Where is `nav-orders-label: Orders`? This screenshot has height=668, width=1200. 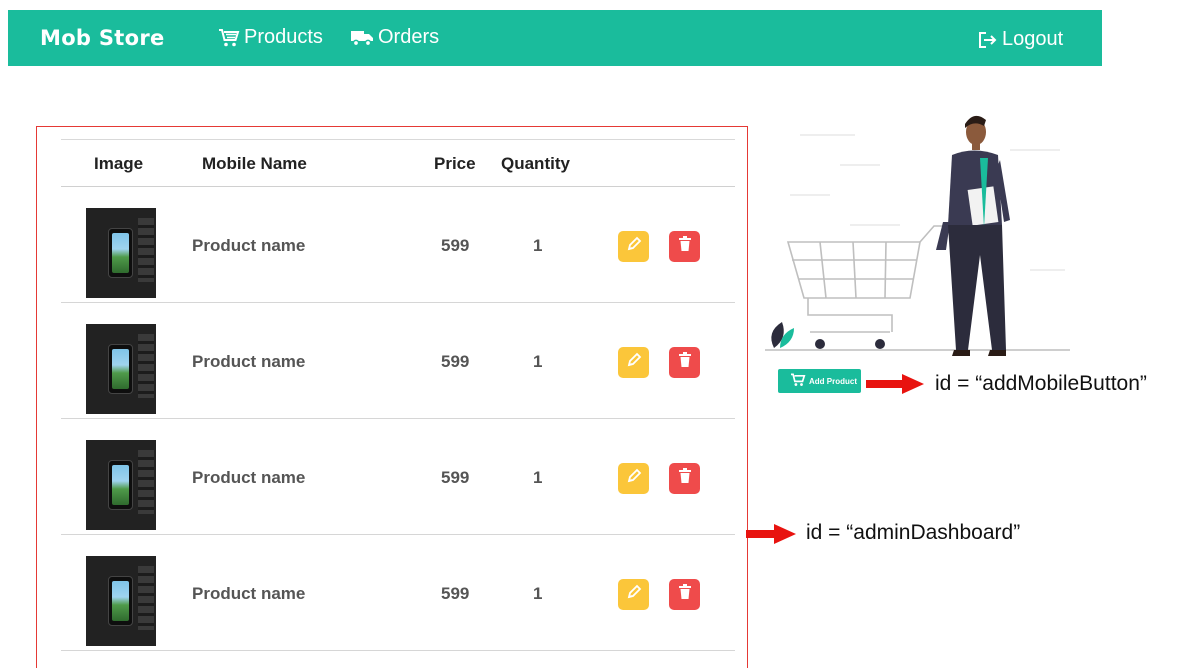 nav-orders-label: Orders is located at coordinates (409, 37).